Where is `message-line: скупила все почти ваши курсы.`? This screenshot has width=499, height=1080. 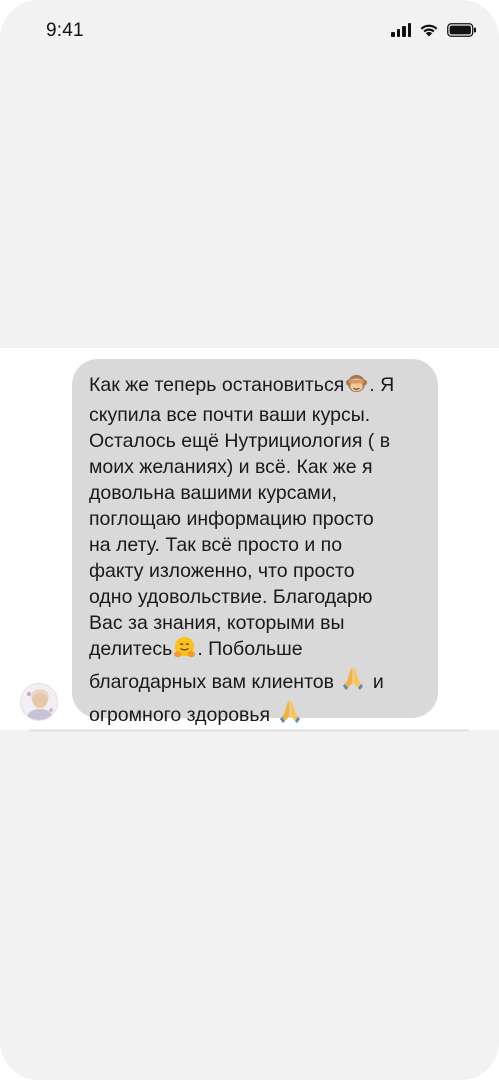
message-line: скупила все почти ваши курсы. is located at coordinates (230, 415).